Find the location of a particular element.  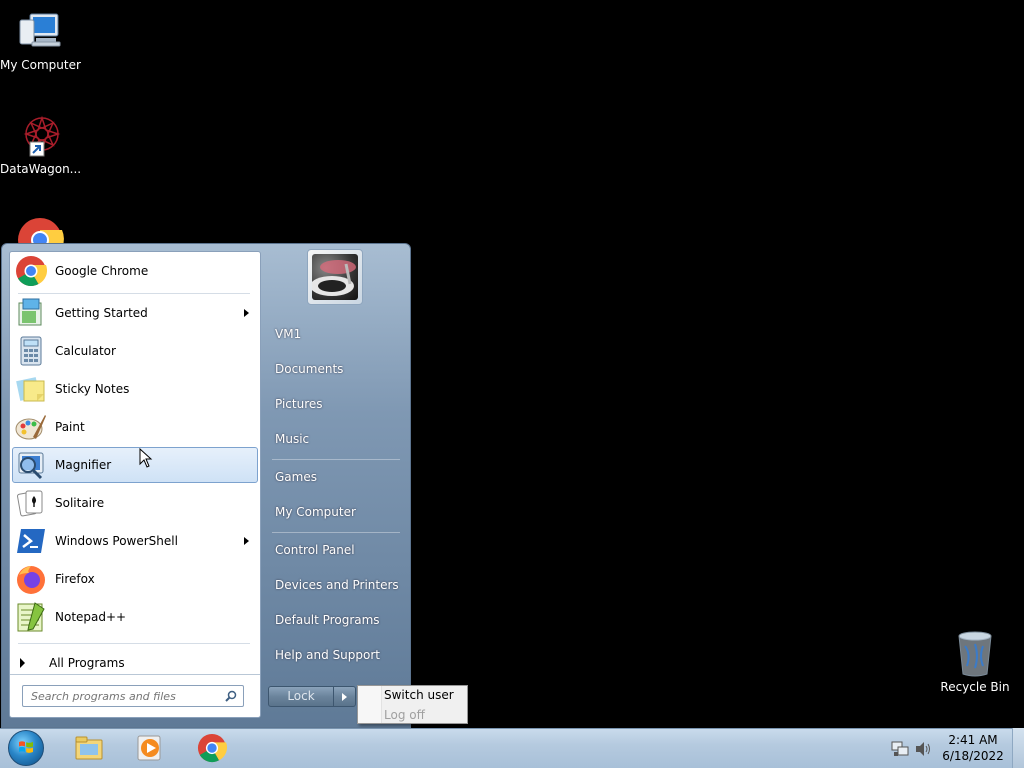

program-solitaire: Solitaire is located at coordinates (135, 503).